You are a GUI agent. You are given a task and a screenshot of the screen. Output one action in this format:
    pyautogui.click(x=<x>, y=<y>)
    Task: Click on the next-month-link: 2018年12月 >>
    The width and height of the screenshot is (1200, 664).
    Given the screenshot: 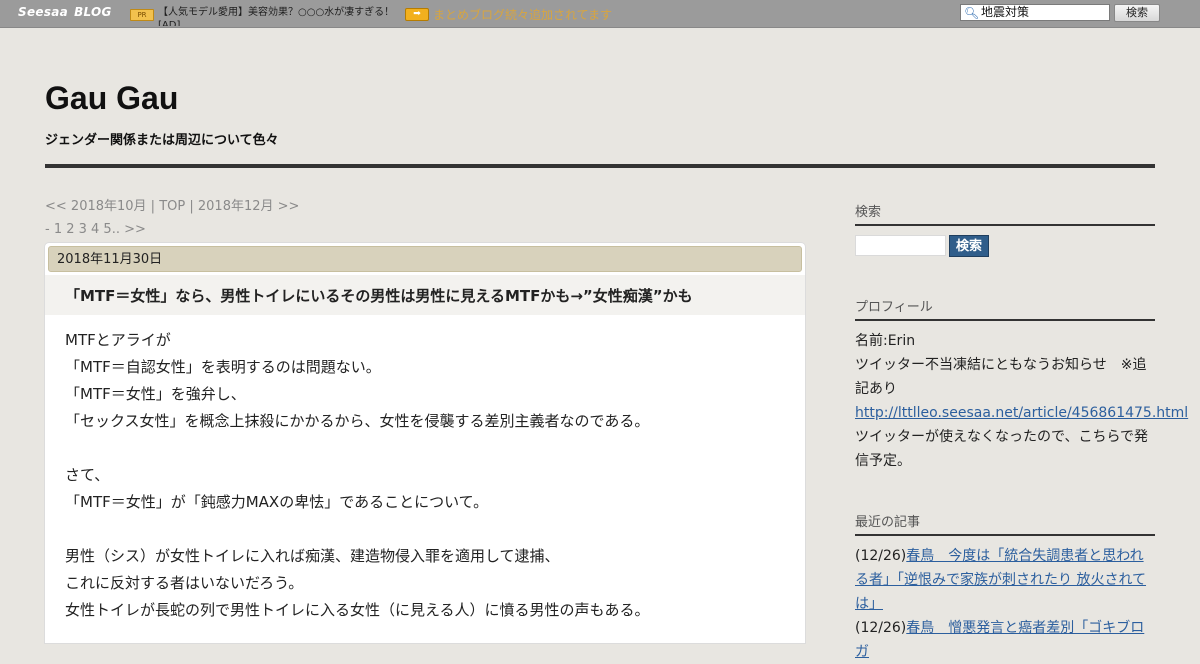 What is the action you would take?
    pyautogui.click(x=249, y=206)
    